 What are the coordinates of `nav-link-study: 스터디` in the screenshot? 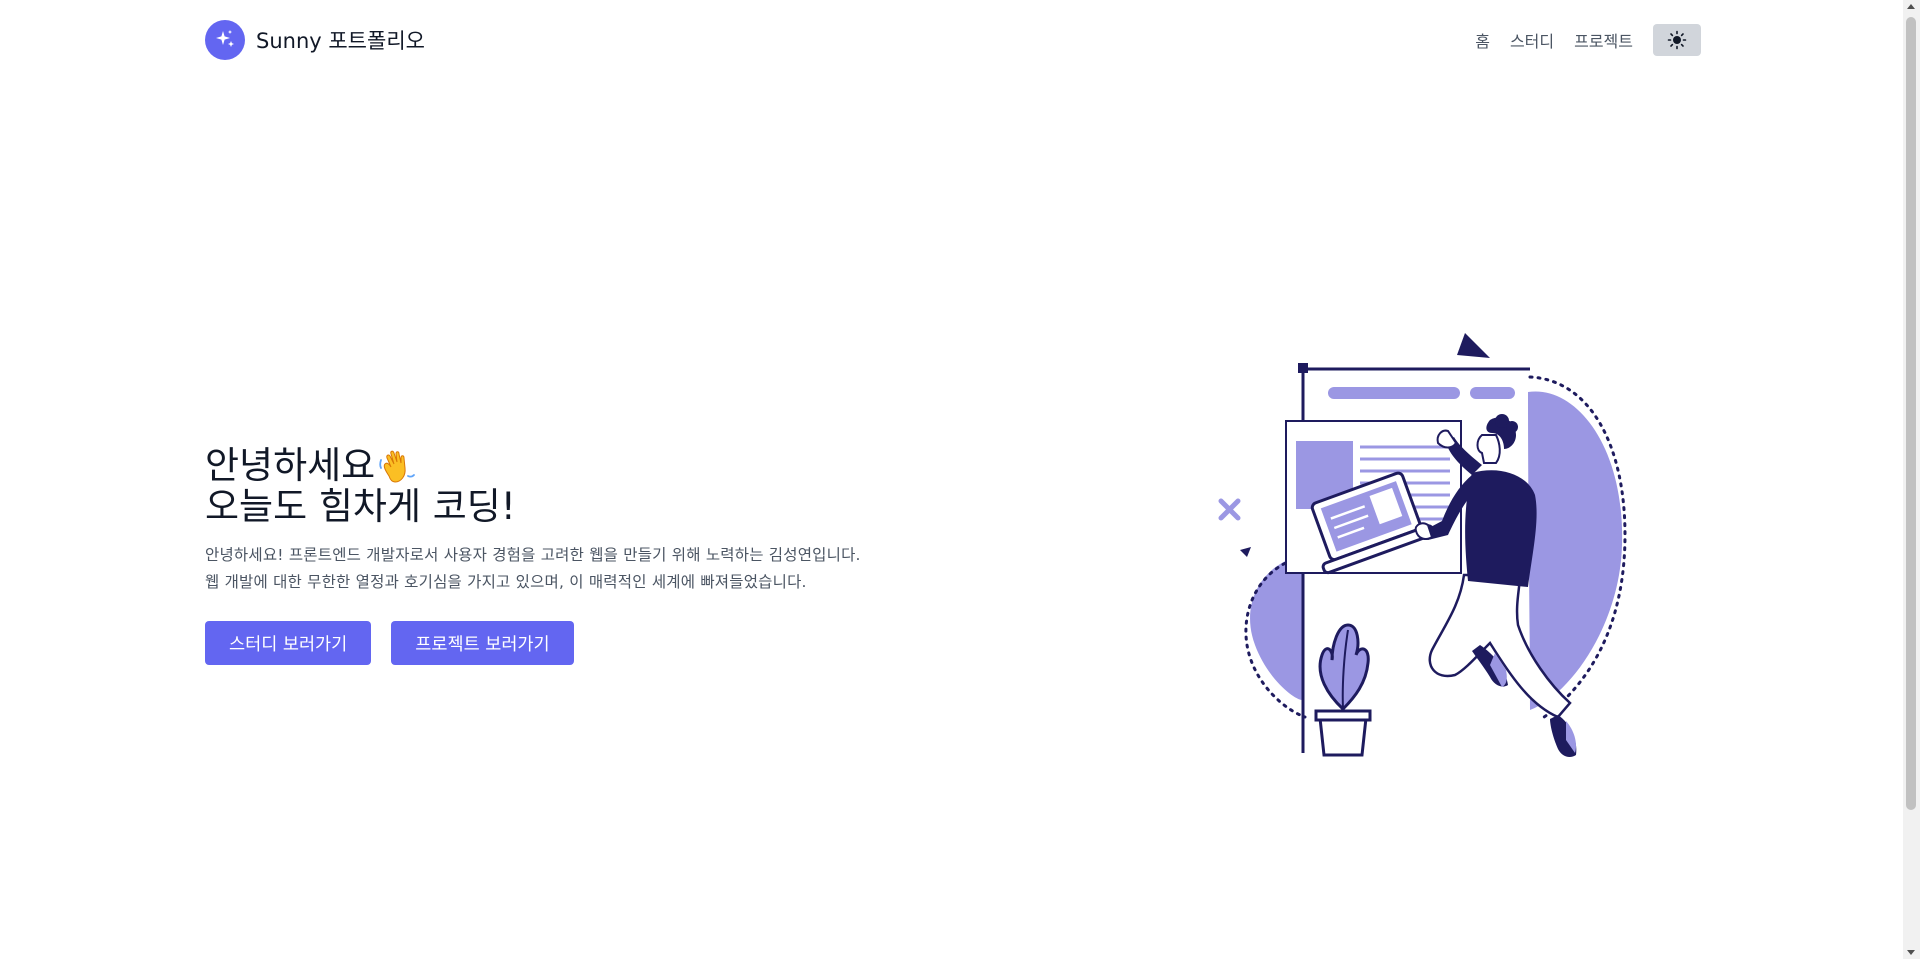 It's located at (1532, 40).